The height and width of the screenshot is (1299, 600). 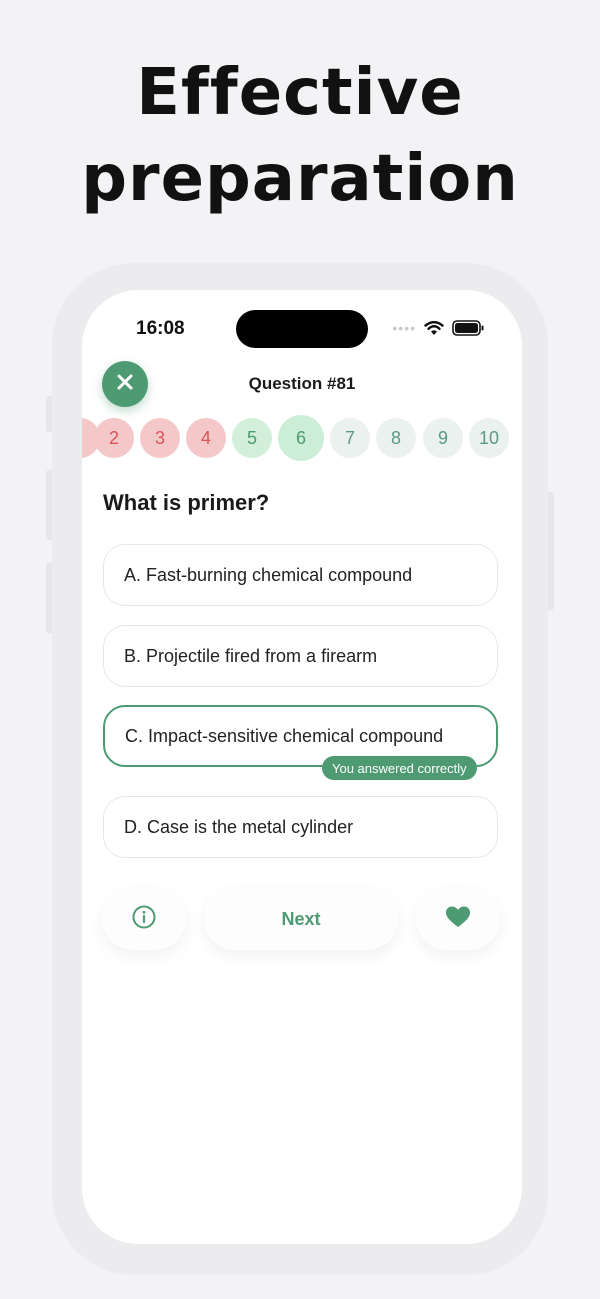 What do you see at coordinates (443, 438) in the screenshot?
I see `question-number-9: 9` at bounding box center [443, 438].